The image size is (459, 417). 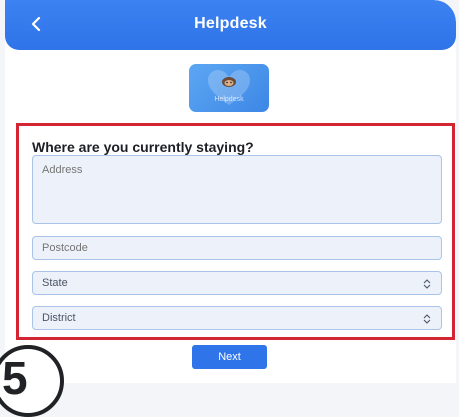 I want to click on mascot-icon, so click(x=229, y=82).